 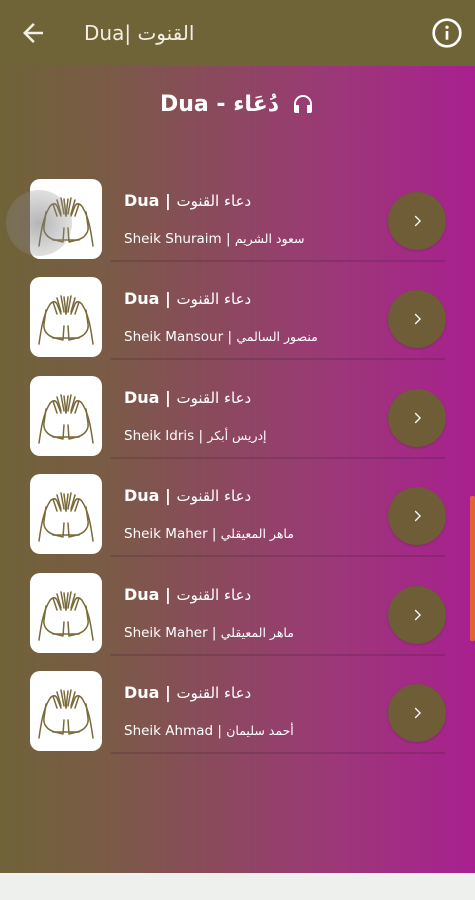 I want to click on info-button, so click(x=447, y=33).